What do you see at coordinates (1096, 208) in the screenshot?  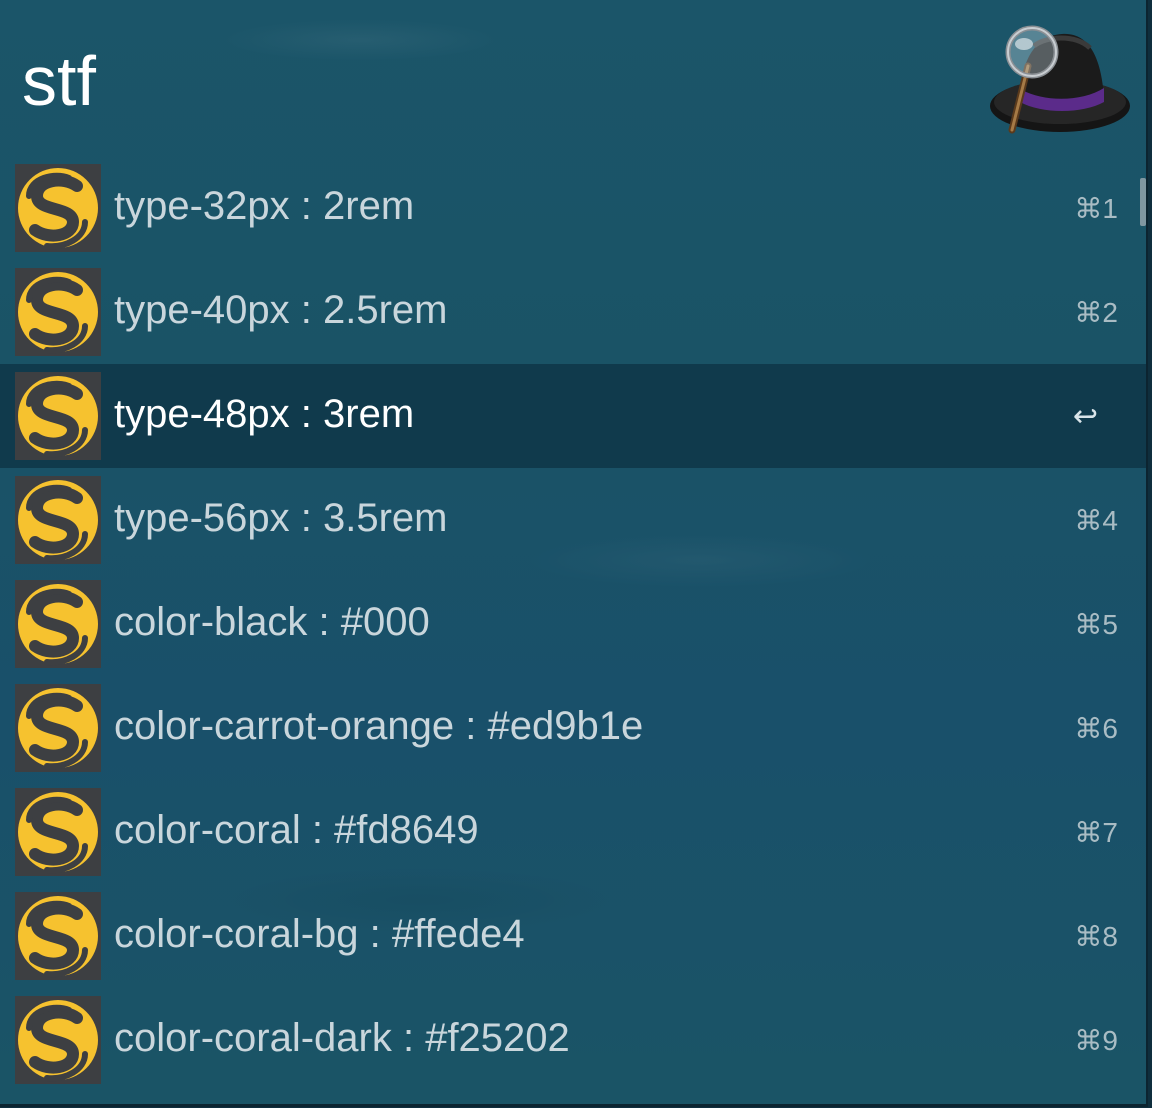 I see `result-shortcut: ⌘1` at bounding box center [1096, 208].